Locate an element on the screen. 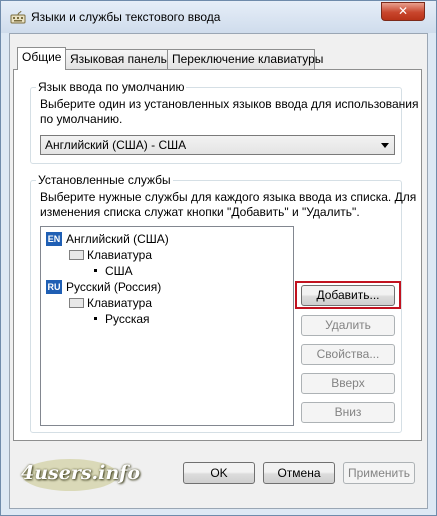  window-title: Языки и службы текстового ввода is located at coordinates (126, 17).